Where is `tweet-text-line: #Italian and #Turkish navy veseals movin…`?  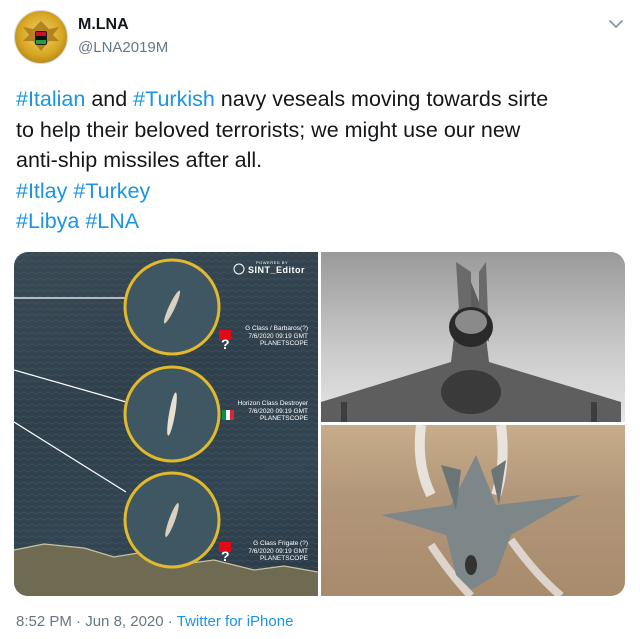 tweet-text-line: #Italian and #Turkish navy veseals movin… is located at coordinates (319, 99).